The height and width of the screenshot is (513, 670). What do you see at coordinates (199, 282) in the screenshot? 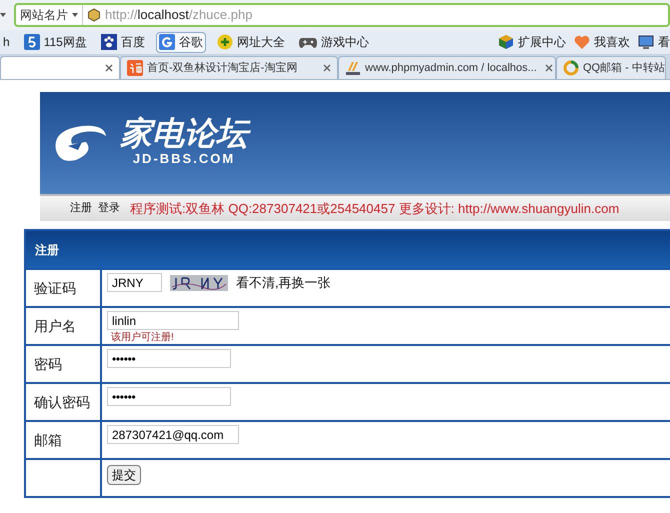
I see `captcha-image` at bounding box center [199, 282].